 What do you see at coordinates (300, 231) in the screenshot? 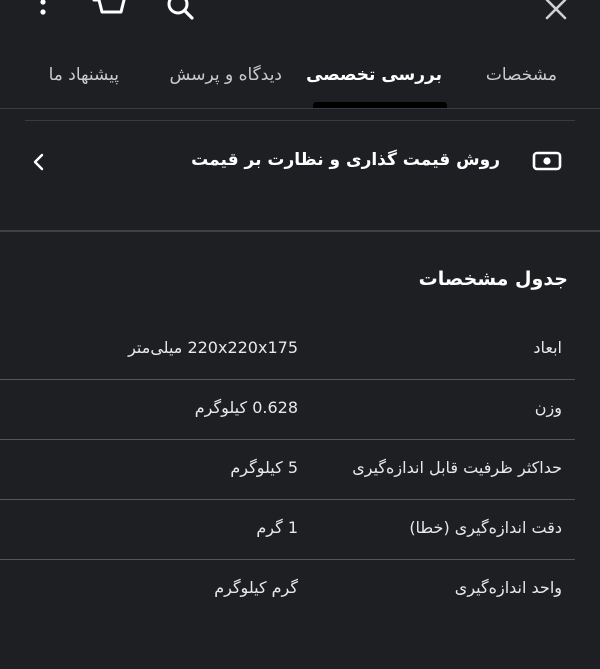
I see `section-divider` at bounding box center [300, 231].